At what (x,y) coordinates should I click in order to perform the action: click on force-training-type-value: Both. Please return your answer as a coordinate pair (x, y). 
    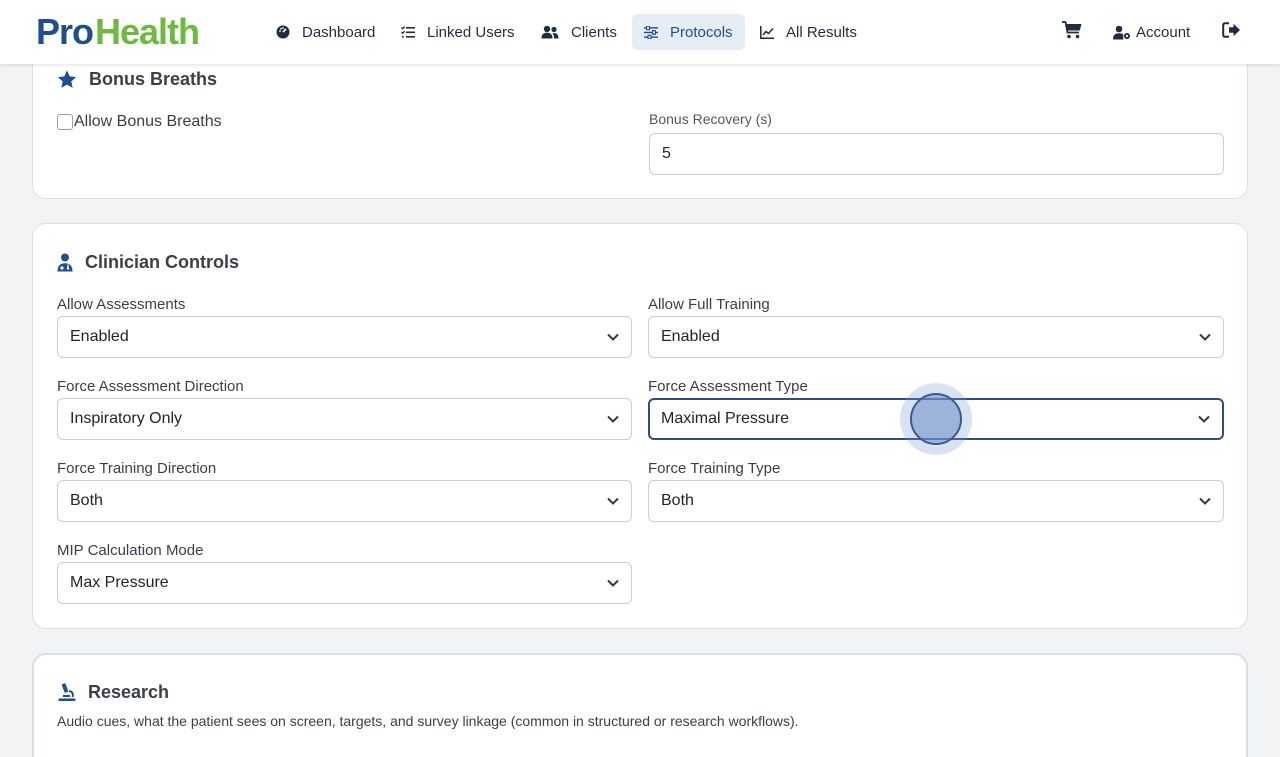
    Looking at the image, I should click on (677, 500).